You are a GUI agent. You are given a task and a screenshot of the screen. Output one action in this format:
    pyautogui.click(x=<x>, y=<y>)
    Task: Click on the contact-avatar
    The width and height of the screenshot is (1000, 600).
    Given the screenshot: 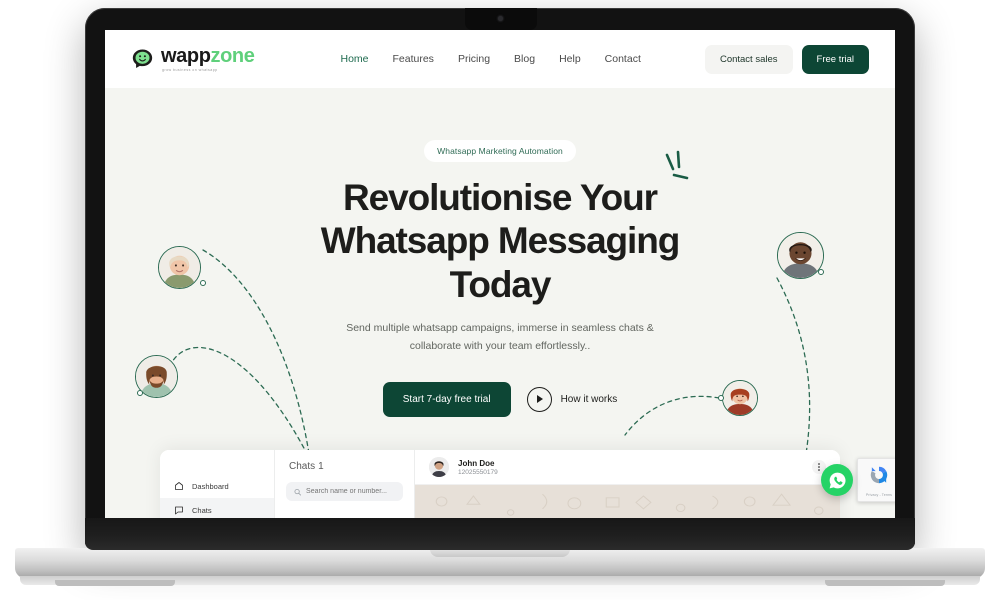 What is the action you would take?
    pyautogui.click(x=439, y=467)
    